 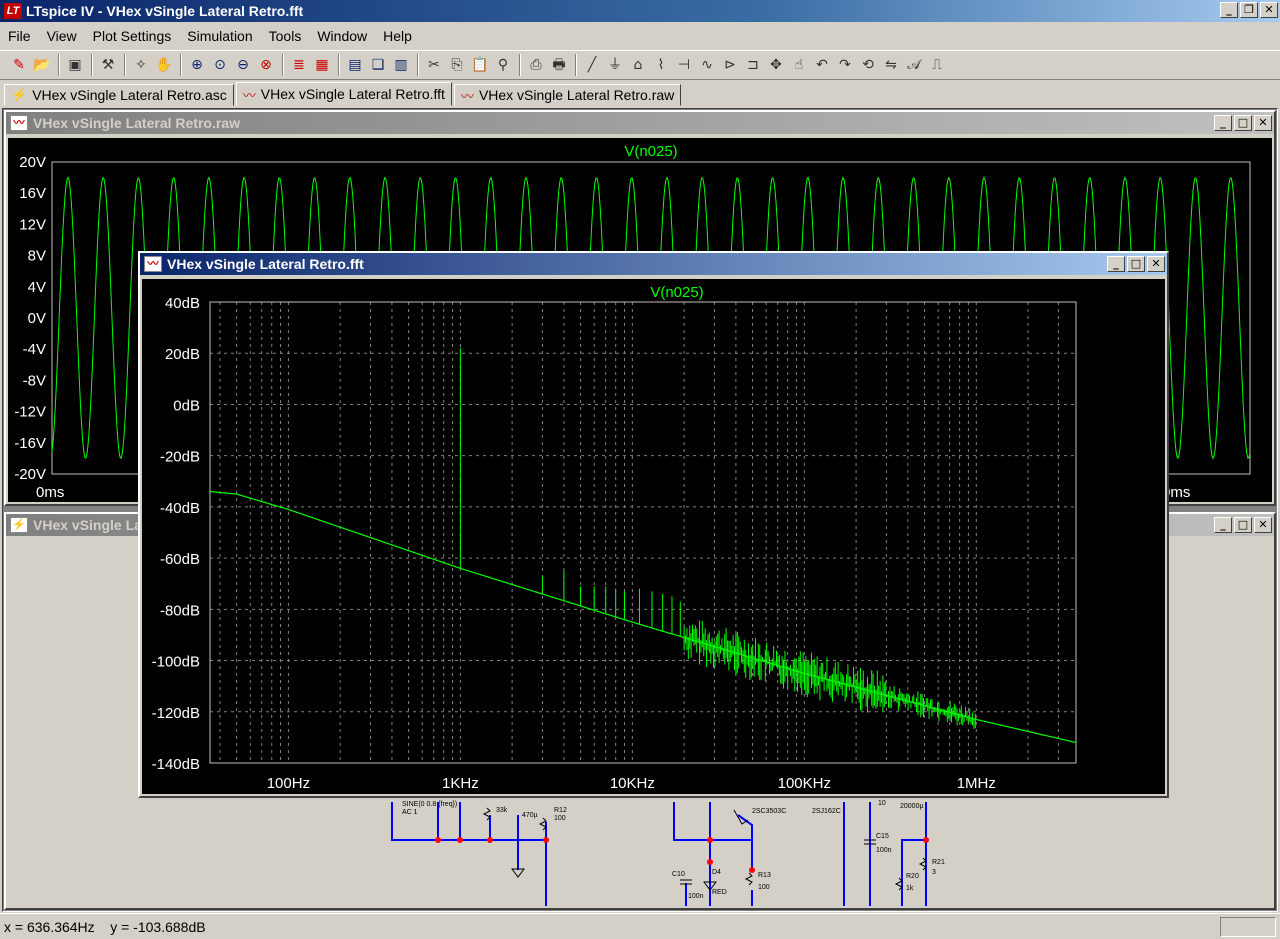 What do you see at coordinates (934, 872) in the screenshot?
I see `r21-value: 3` at bounding box center [934, 872].